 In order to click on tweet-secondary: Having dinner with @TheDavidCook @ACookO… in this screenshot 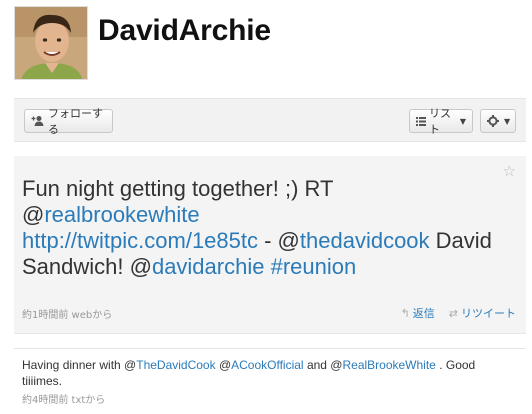, I will do `click(270, 378)`.